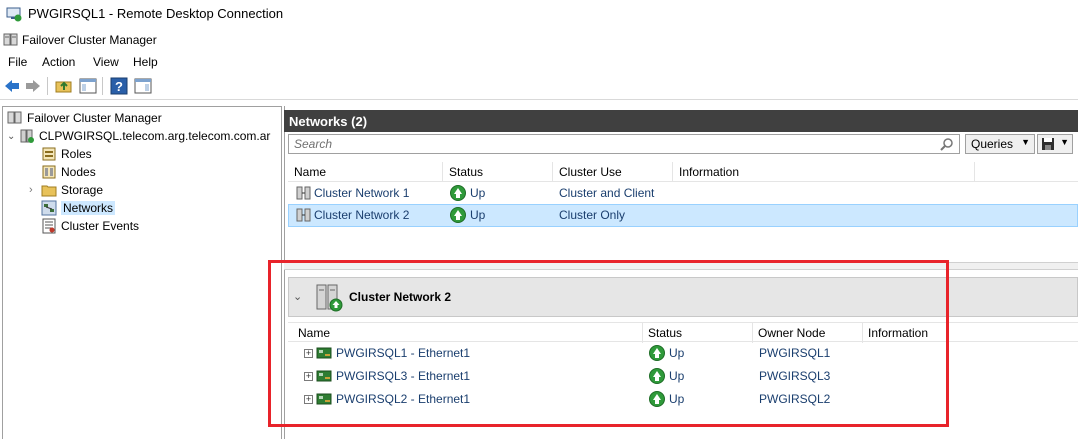 This screenshot has width=1078, height=439. Describe the element at coordinates (94, 118) in the screenshot. I see `tree-root-label: Failover Cluster Manager` at that location.